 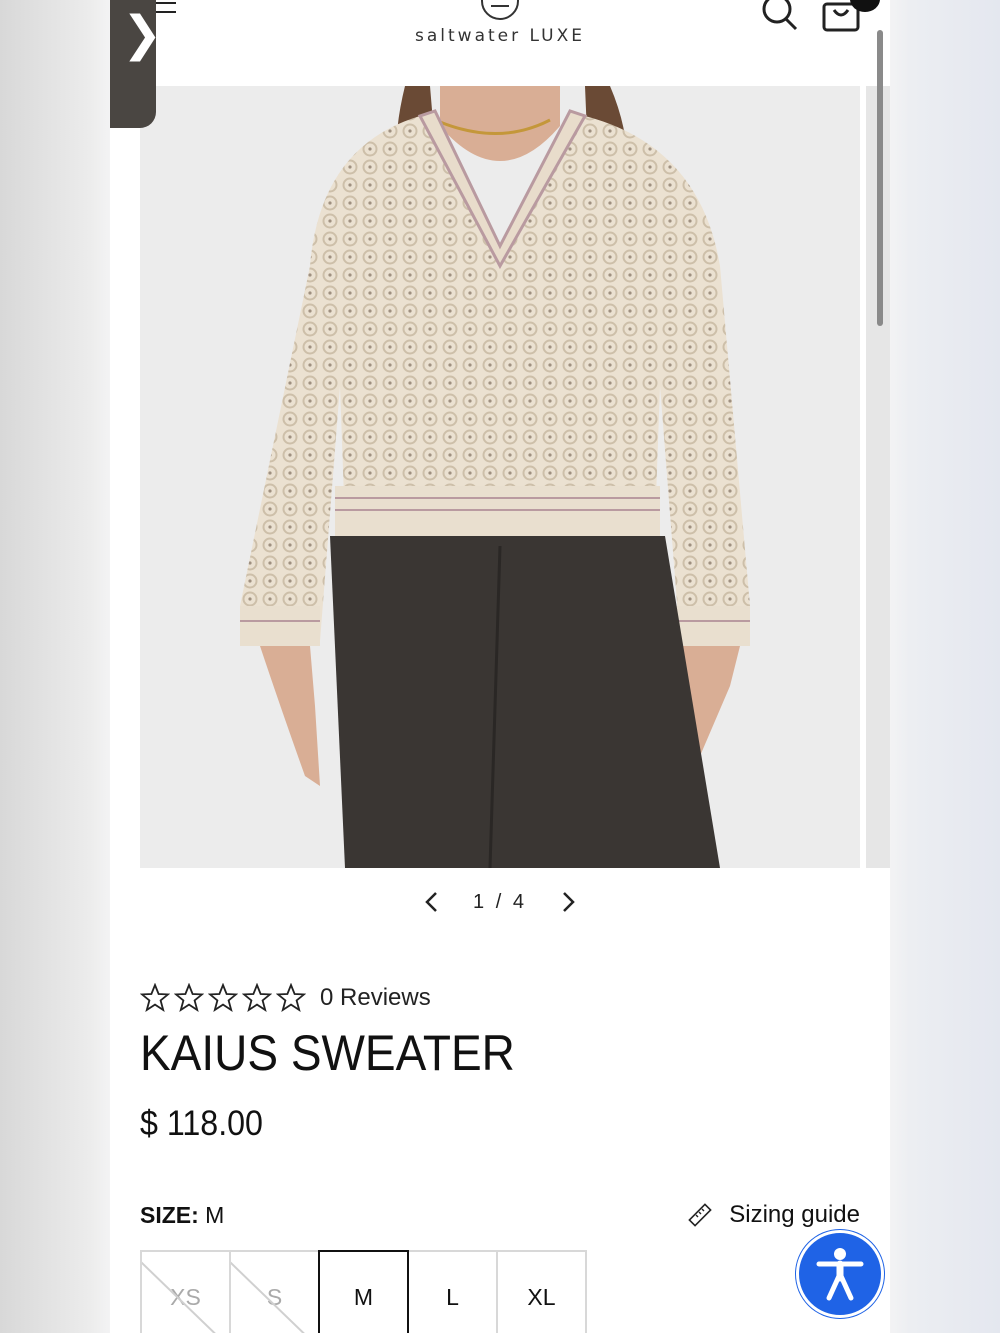 I want to click on review-summary: 0 Reviews, so click(x=285, y=998).